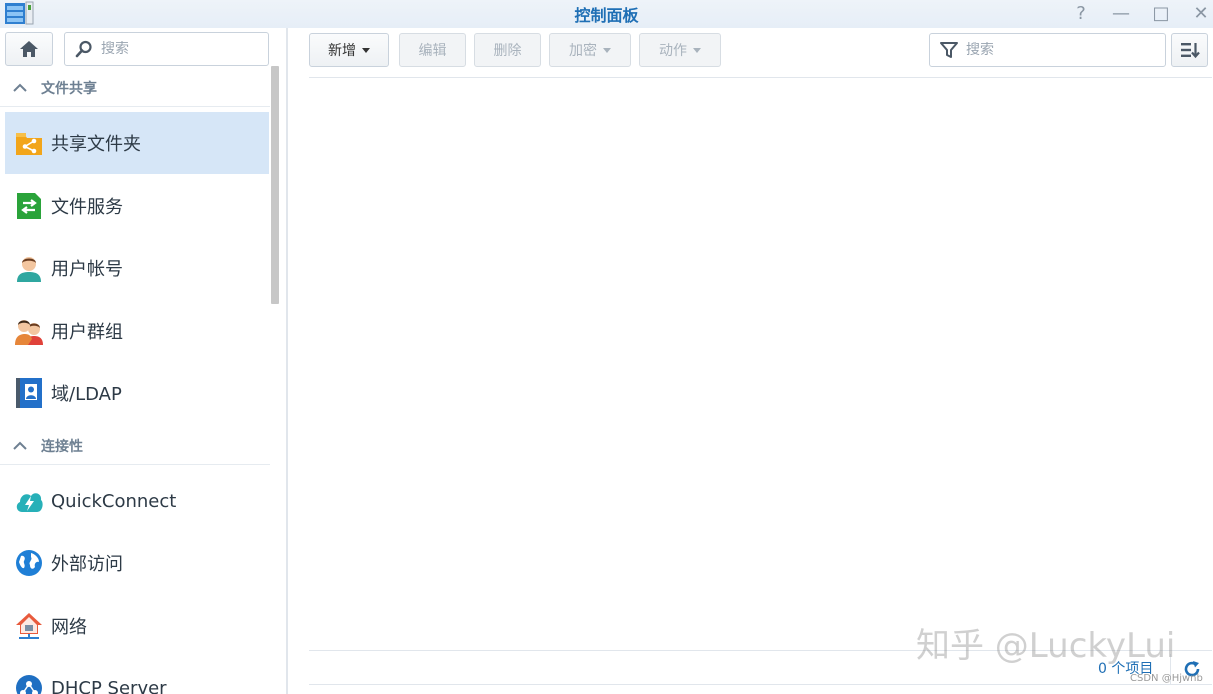 This screenshot has height=694, width=1213. What do you see at coordinates (135, 88) in the screenshot?
I see `section-file-sharing: 文件共享` at bounding box center [135, 88].